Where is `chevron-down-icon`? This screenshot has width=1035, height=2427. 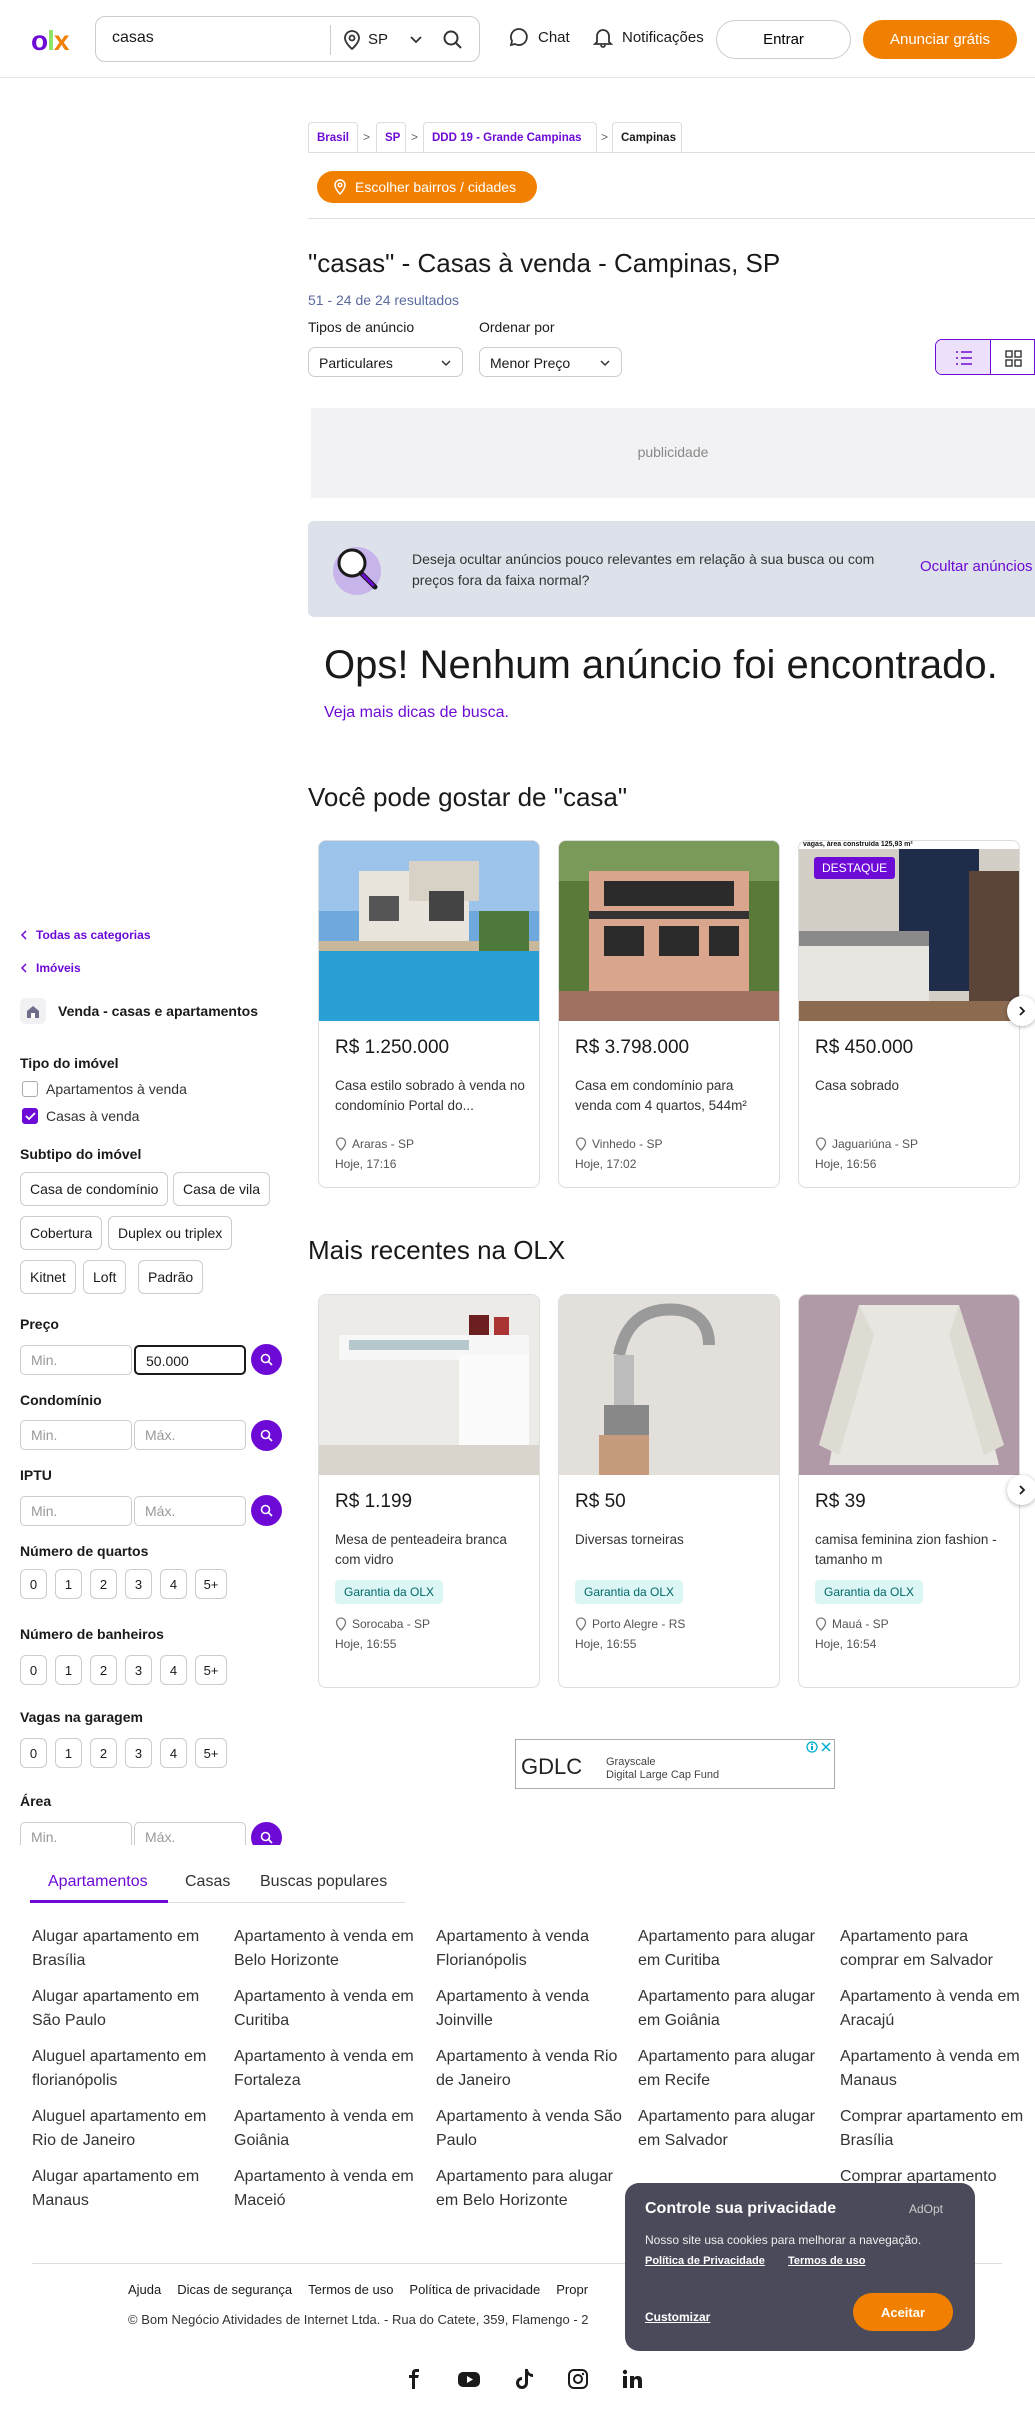 chevron-down-icon is located at coordinates (416, 39).